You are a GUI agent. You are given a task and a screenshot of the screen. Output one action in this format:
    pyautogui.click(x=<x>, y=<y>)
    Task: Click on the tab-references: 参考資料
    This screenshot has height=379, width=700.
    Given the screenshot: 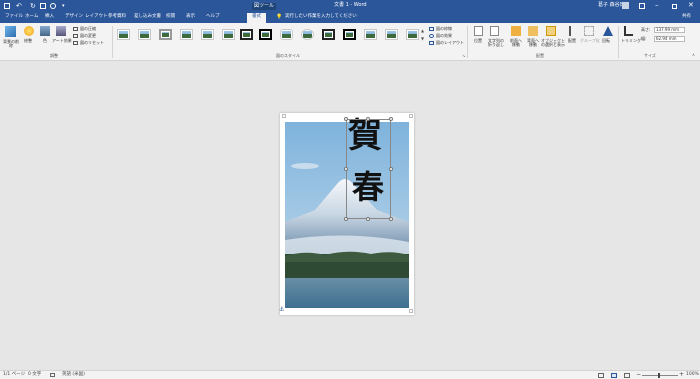 What is the action you would take?
    pyautogui.click(x=117, y=17)
    